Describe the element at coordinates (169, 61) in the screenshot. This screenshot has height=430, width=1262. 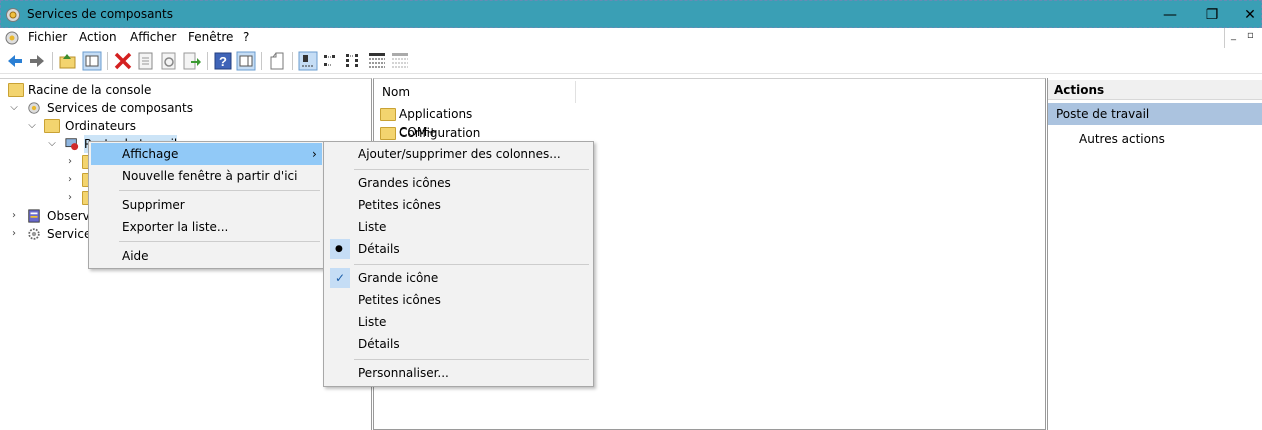
I see `refresh-icon` at that location.